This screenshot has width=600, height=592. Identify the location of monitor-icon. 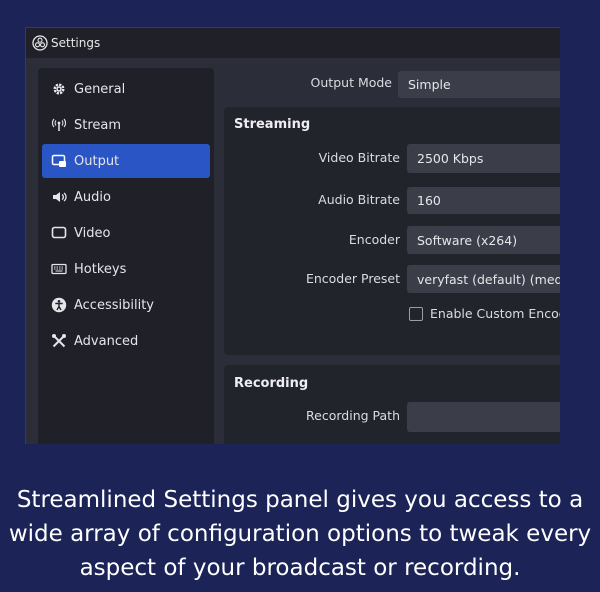
(59, 233).